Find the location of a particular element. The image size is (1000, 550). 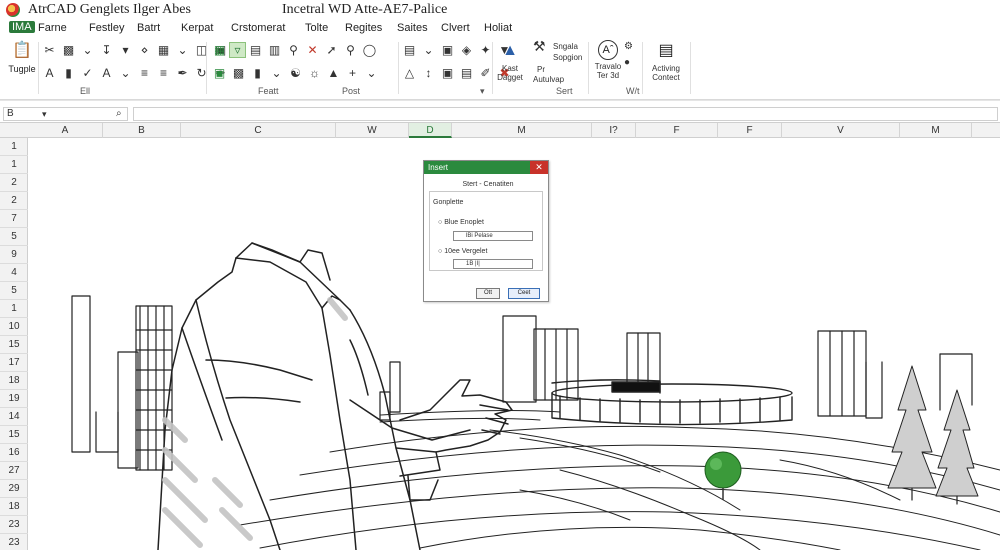

column-header: V is located at coordinates (841, 130).